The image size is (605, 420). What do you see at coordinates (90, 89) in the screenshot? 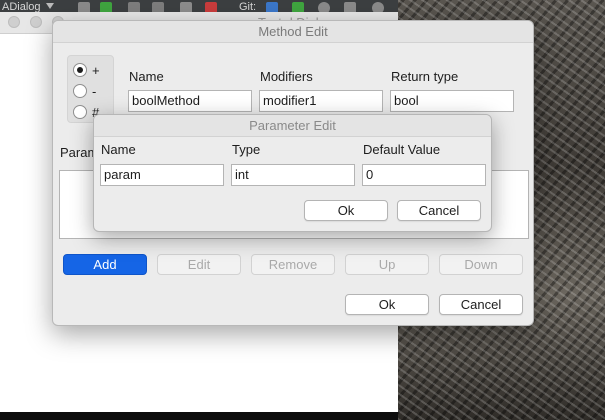
I see `visibility-radio-group: + - #` at bounding box center [90, 89].